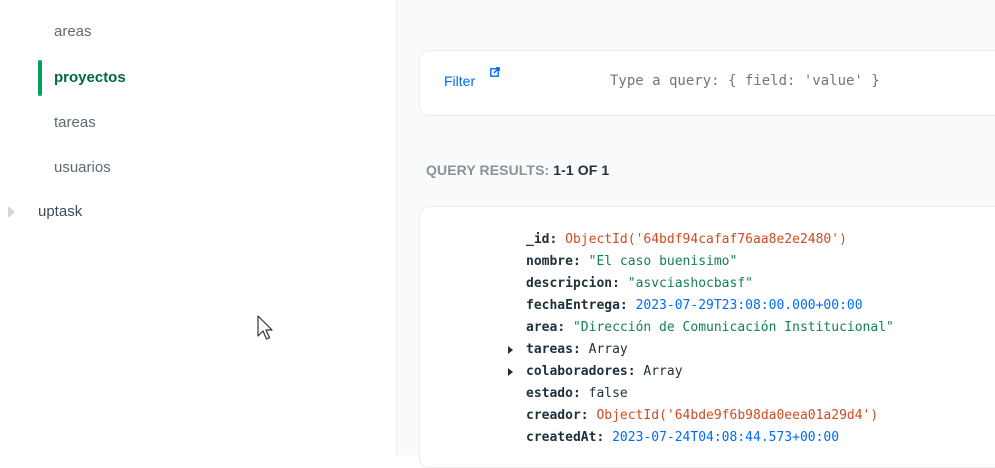  What do you see at coordinates (73, 32) in the screenshot?
I see `sidebar-item-areas: areas` at bounding box center [73, 32].